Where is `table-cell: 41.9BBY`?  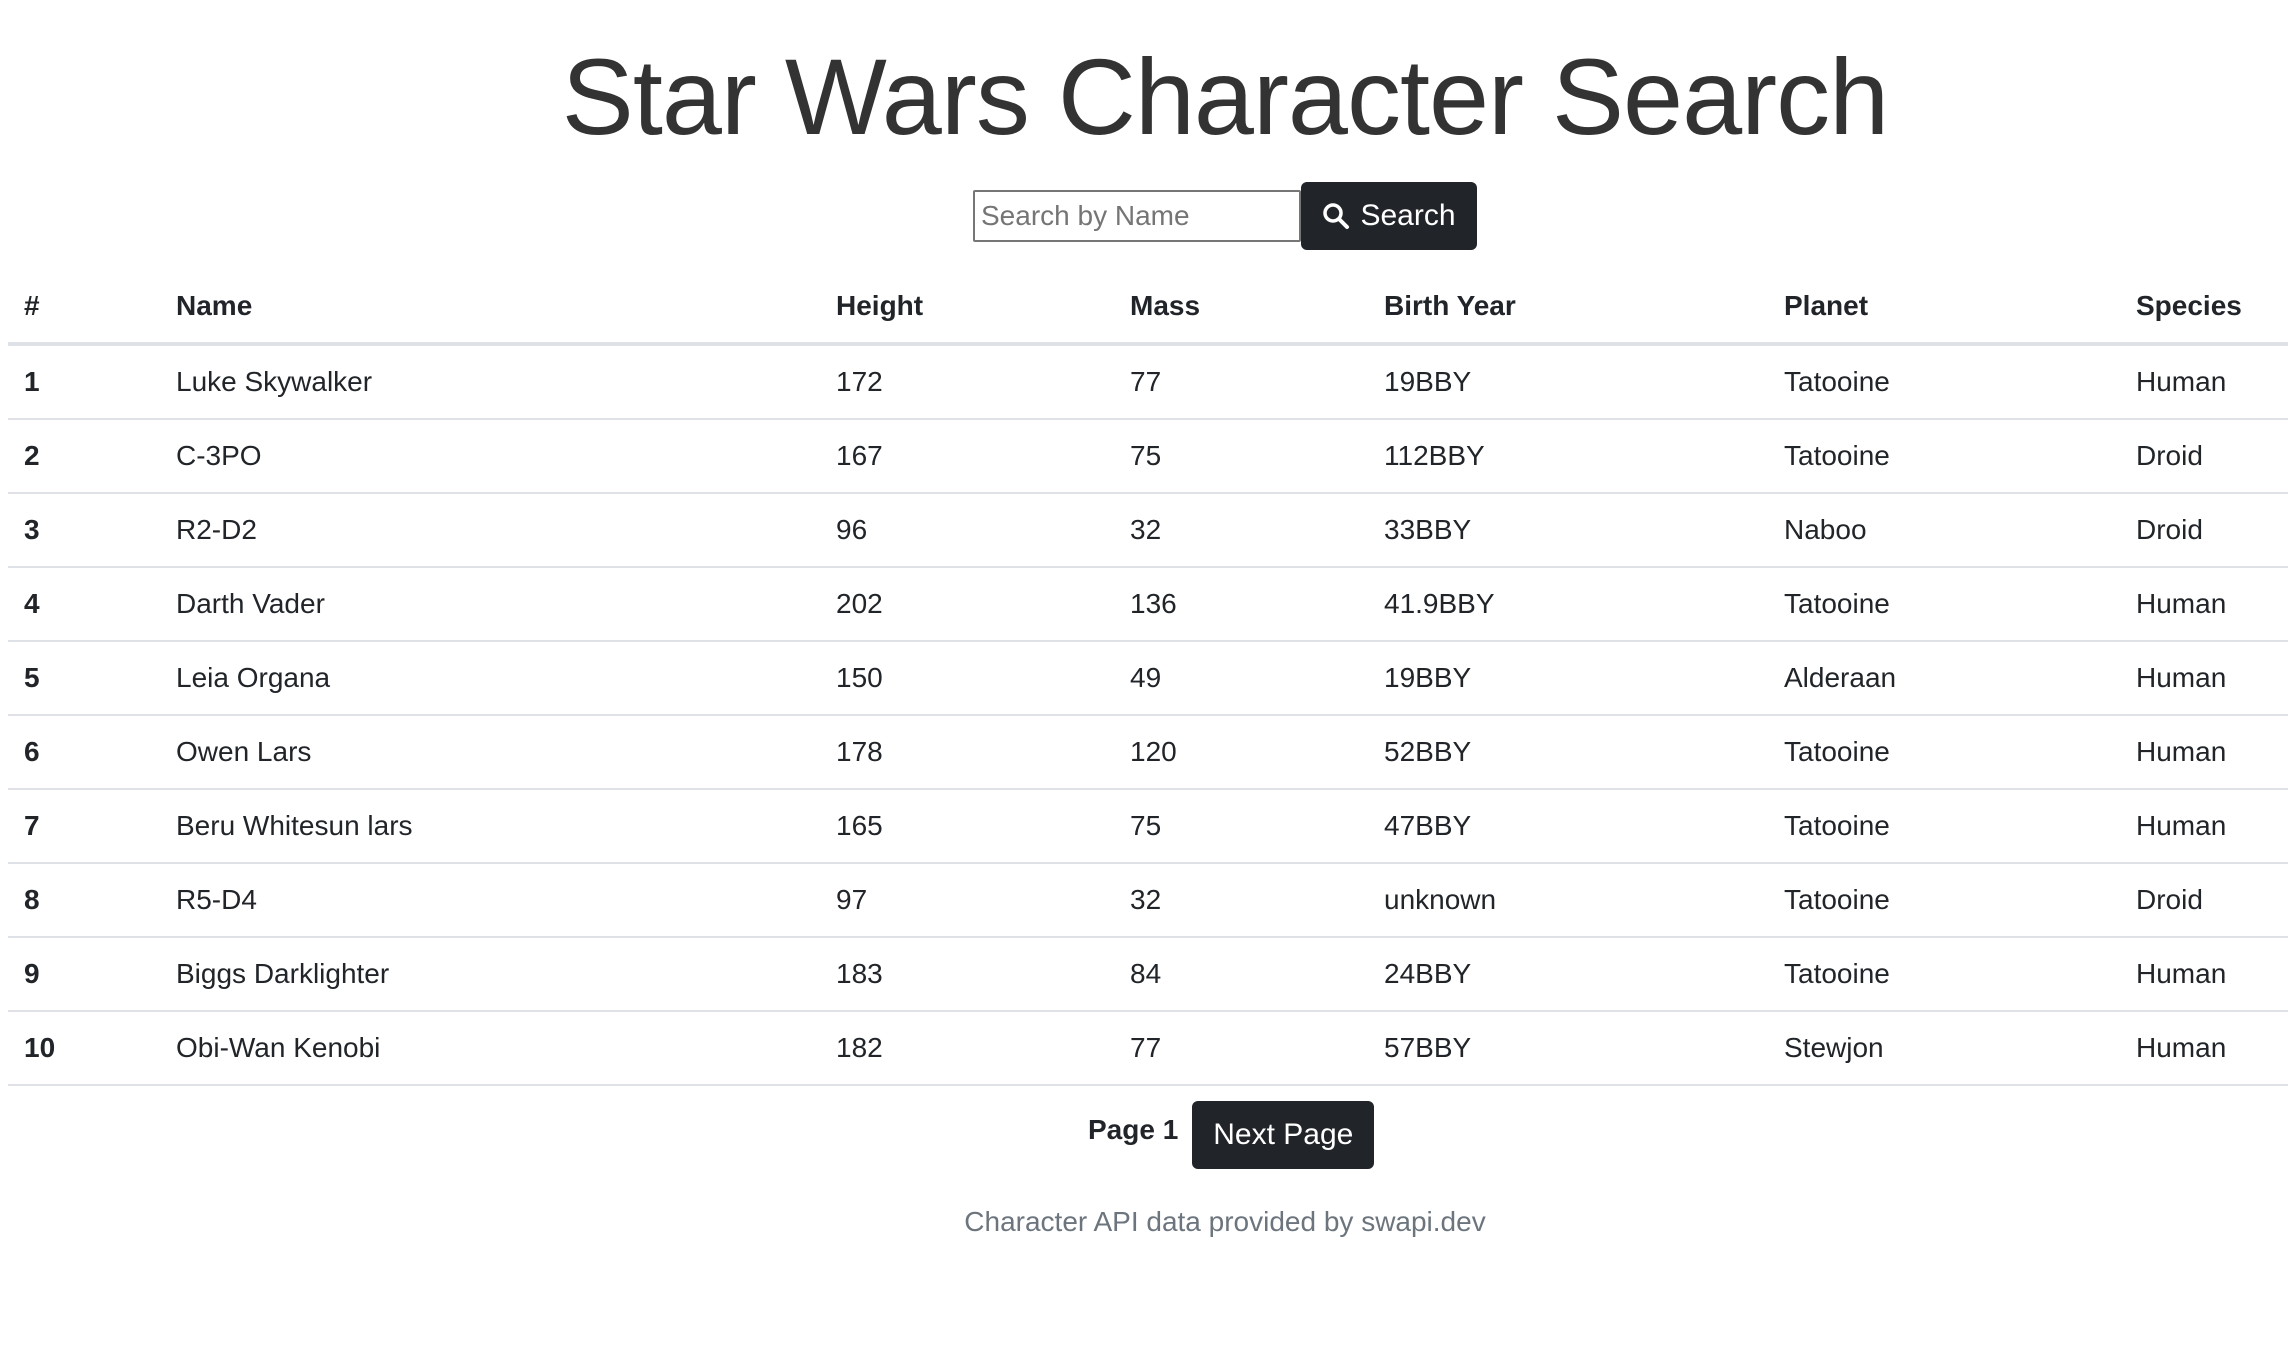 table-cell: 41.9BBY is located at coordinates (1568, 604).